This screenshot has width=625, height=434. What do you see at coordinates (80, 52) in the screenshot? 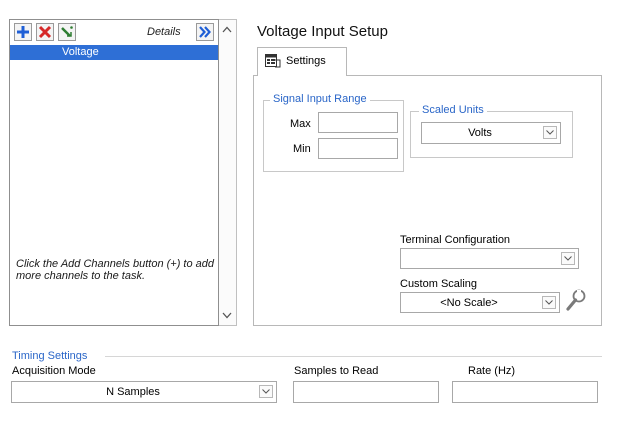
I see `channel-name: Voltage` at bounding box center [80, 52].